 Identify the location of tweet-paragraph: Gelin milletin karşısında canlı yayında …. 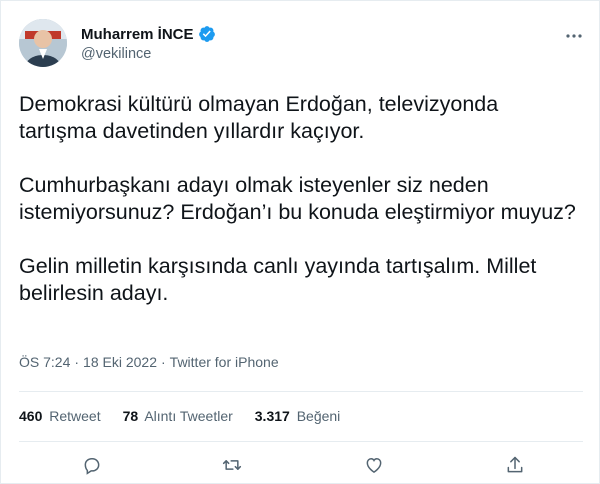
(278, 279).